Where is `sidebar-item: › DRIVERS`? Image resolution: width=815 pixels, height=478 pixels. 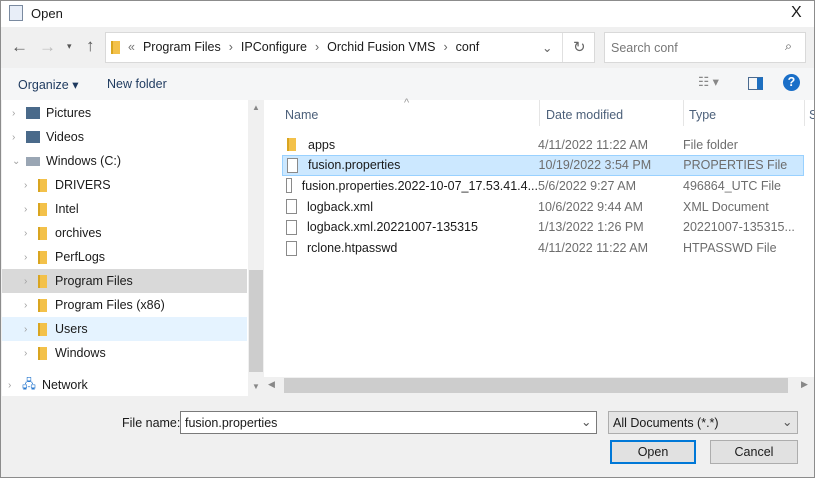 sidebar-item: › DRIVERS is located at coordinates (124, 185).